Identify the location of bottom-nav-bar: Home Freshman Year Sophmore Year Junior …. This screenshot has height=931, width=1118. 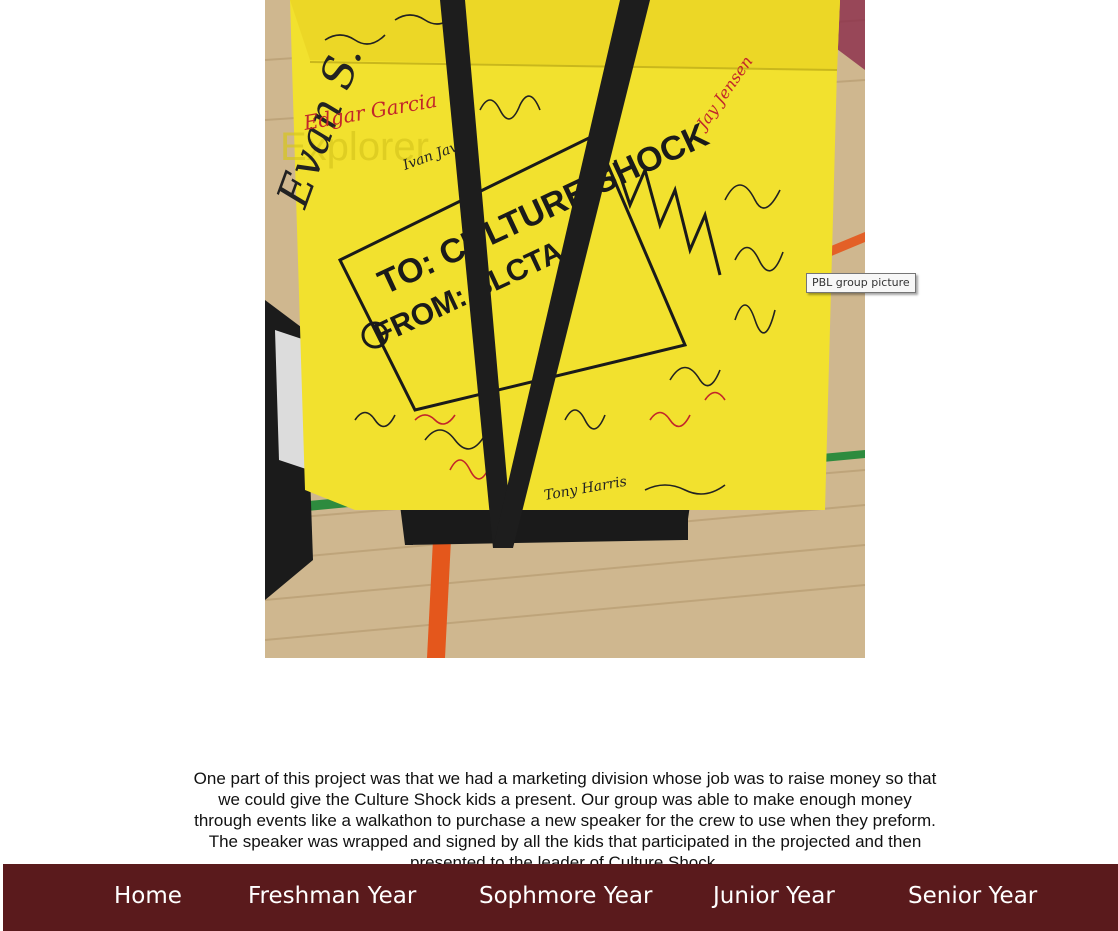
(560, 897).